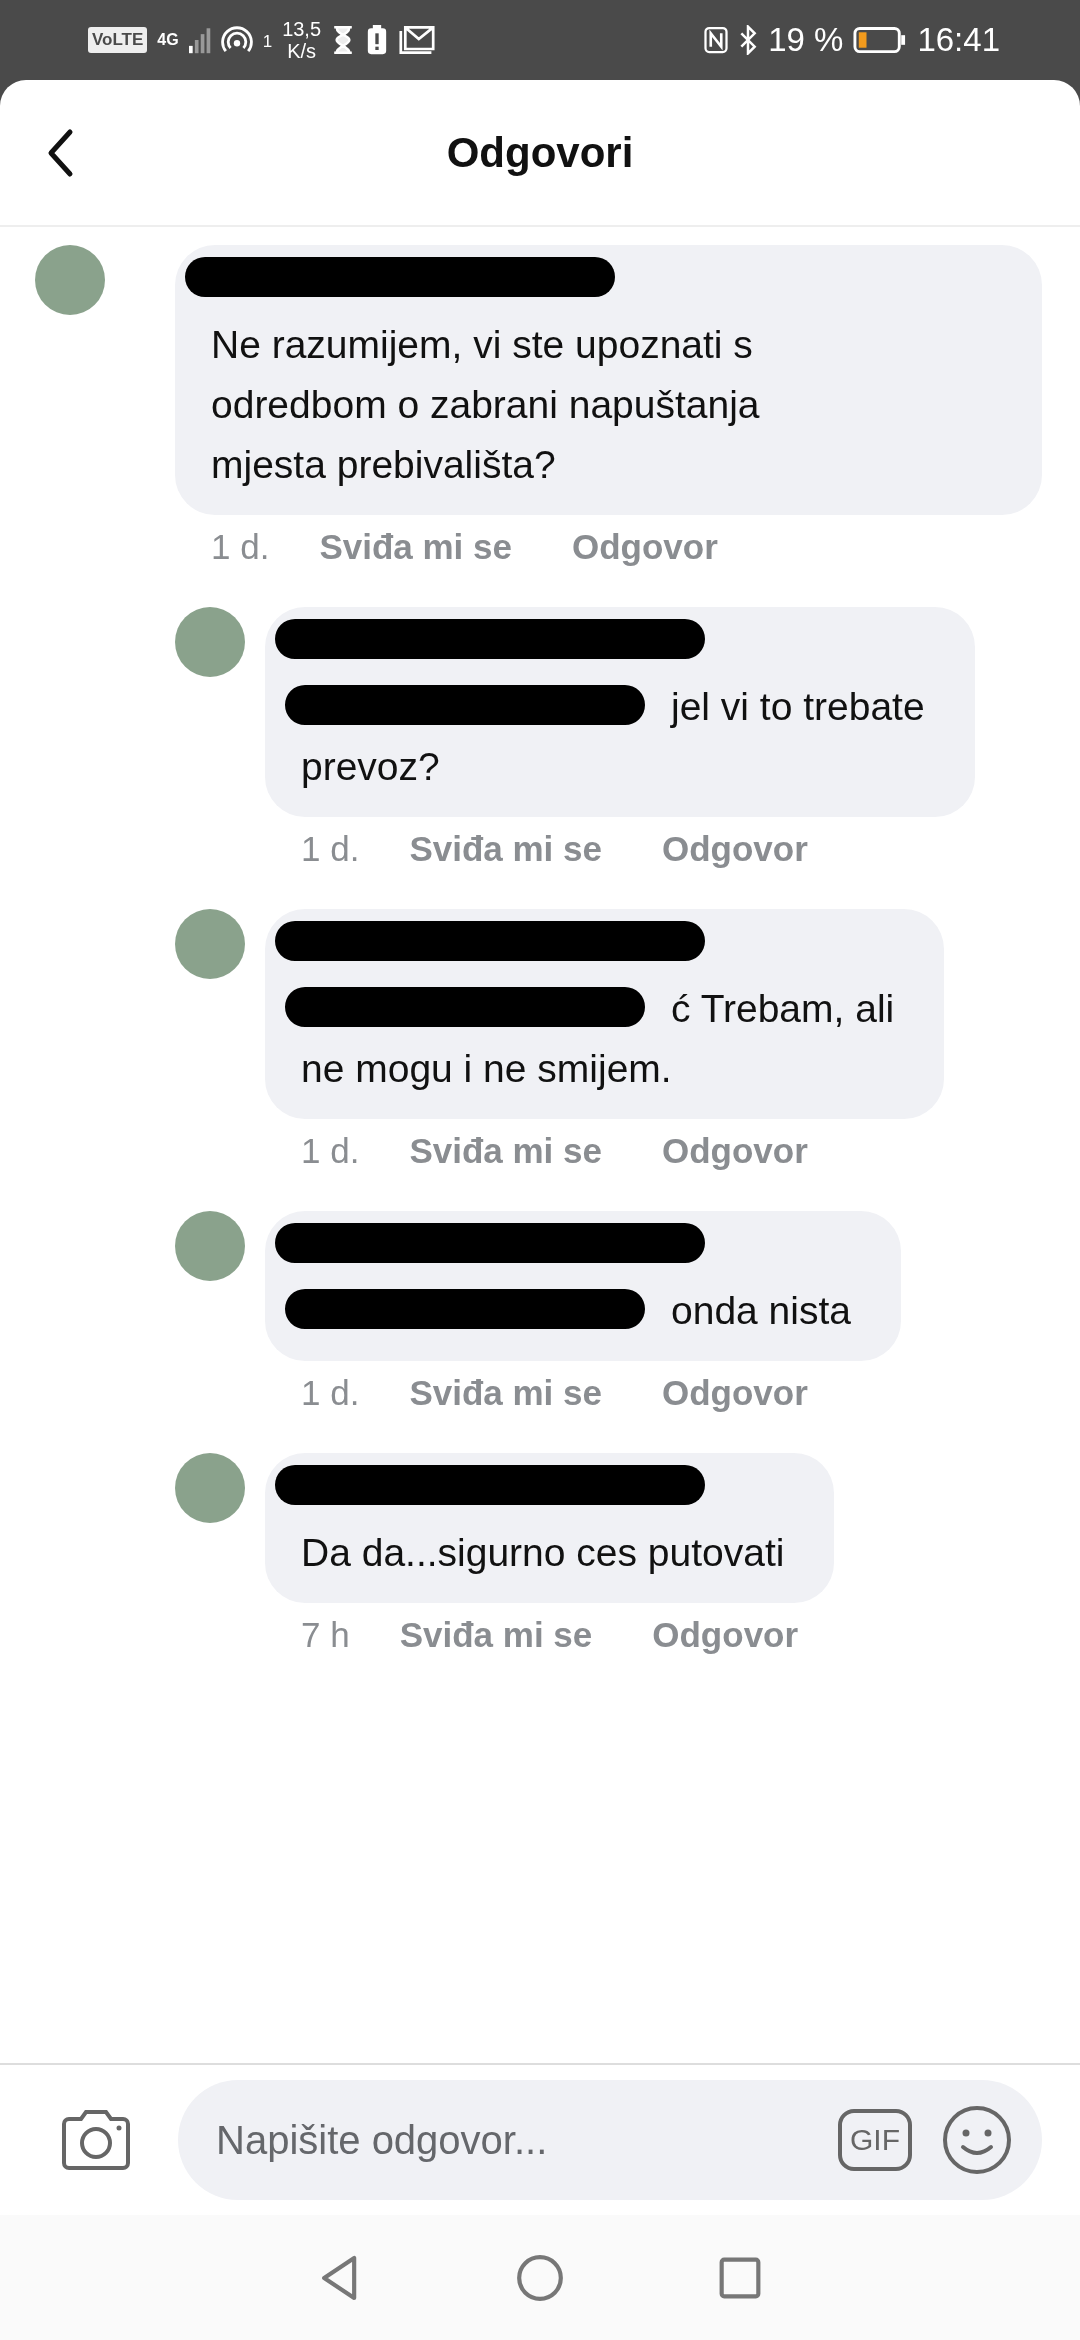  Describe the element at coordinates (598, 1039) in the screenshot. I see `comment-text: ć Trebam, ali ne mogu i ne smijem.` at that location.